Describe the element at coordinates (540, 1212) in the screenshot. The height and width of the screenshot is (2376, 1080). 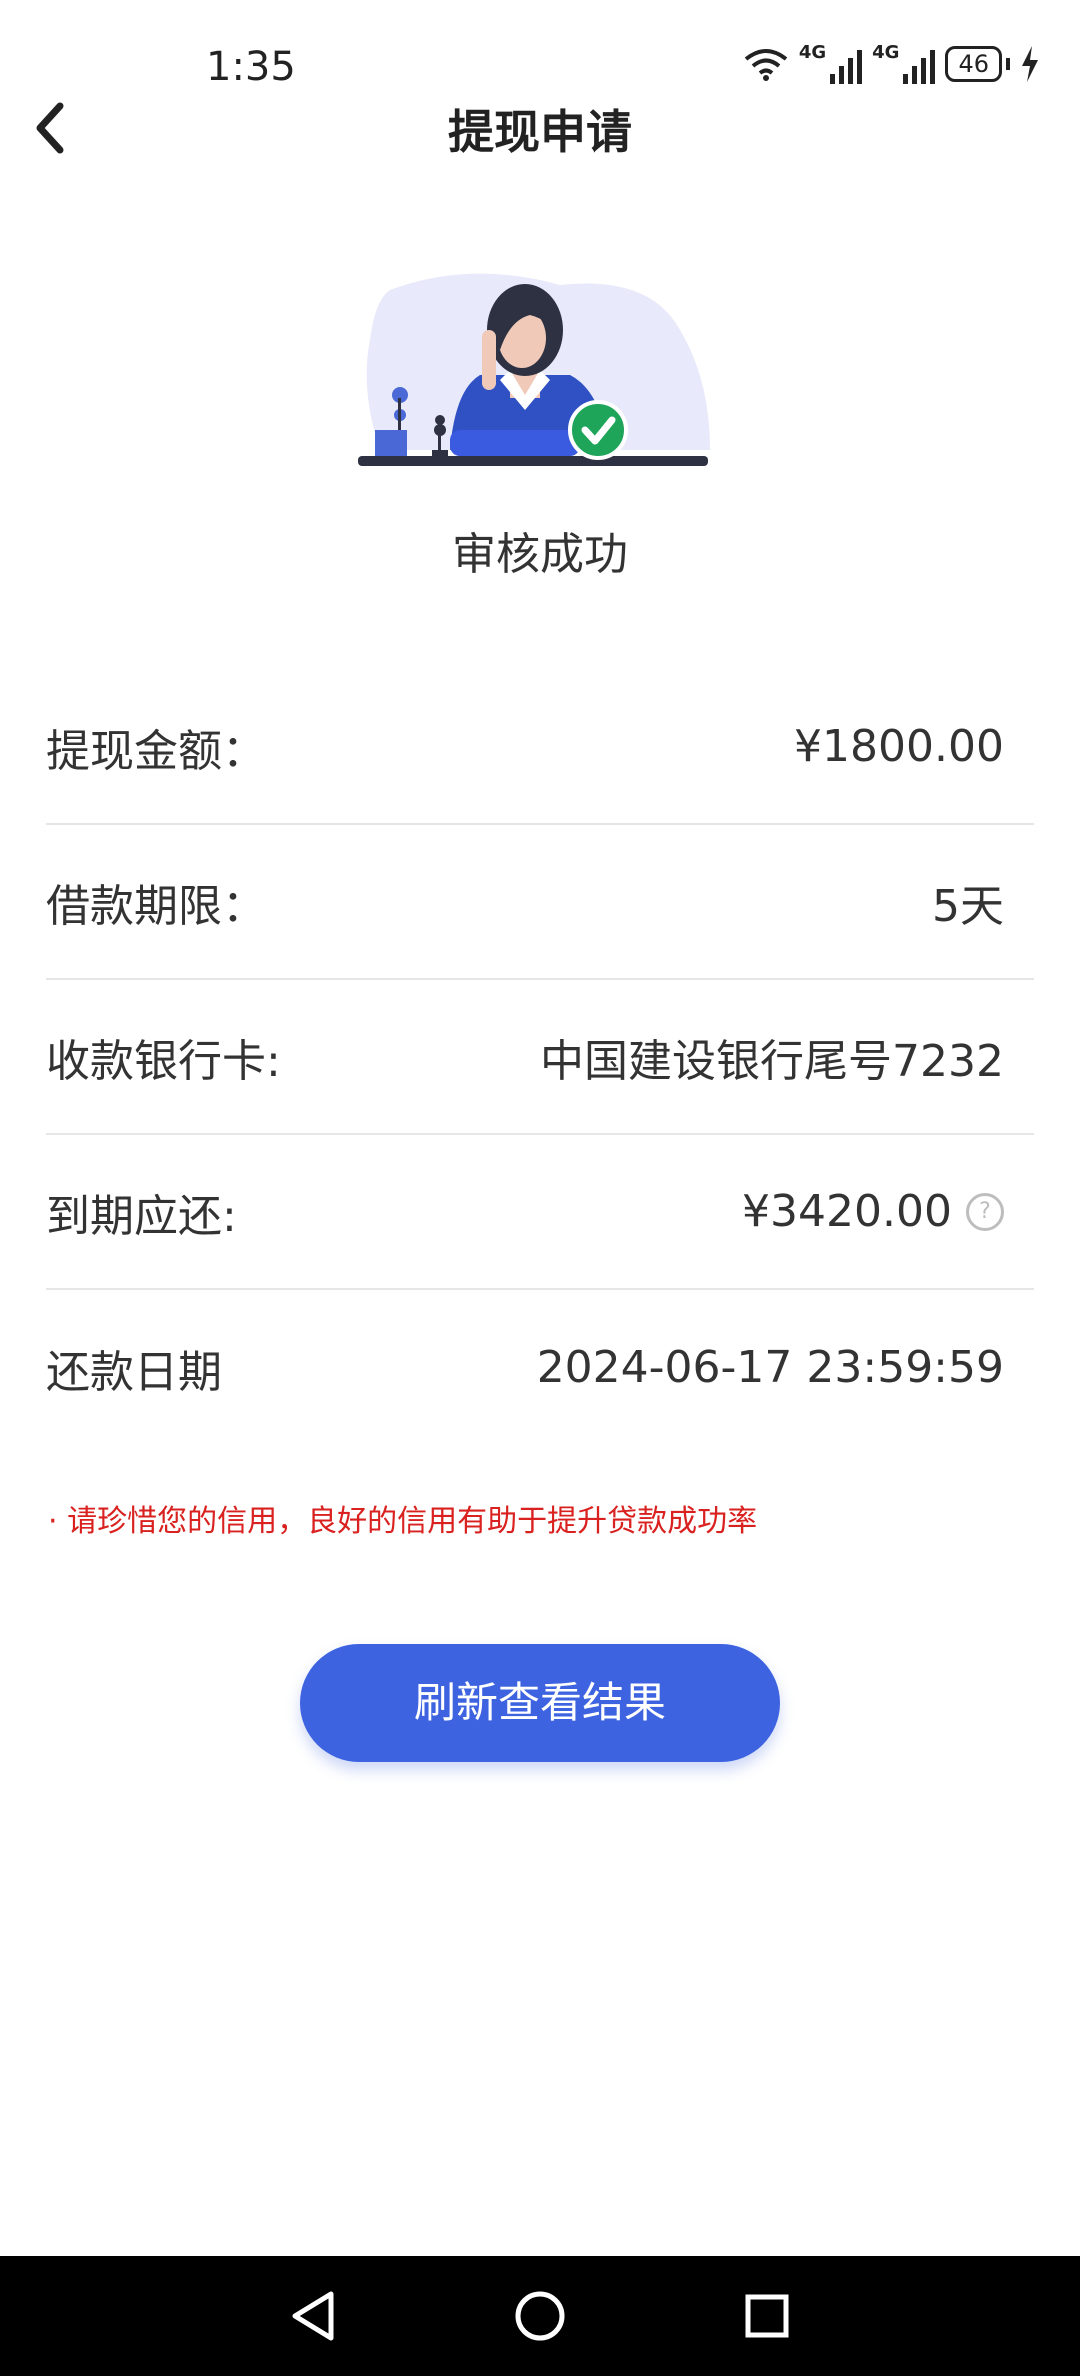
I see `detail-row-due-amount: 到期应还: ¥3420.00 ?` at that location.